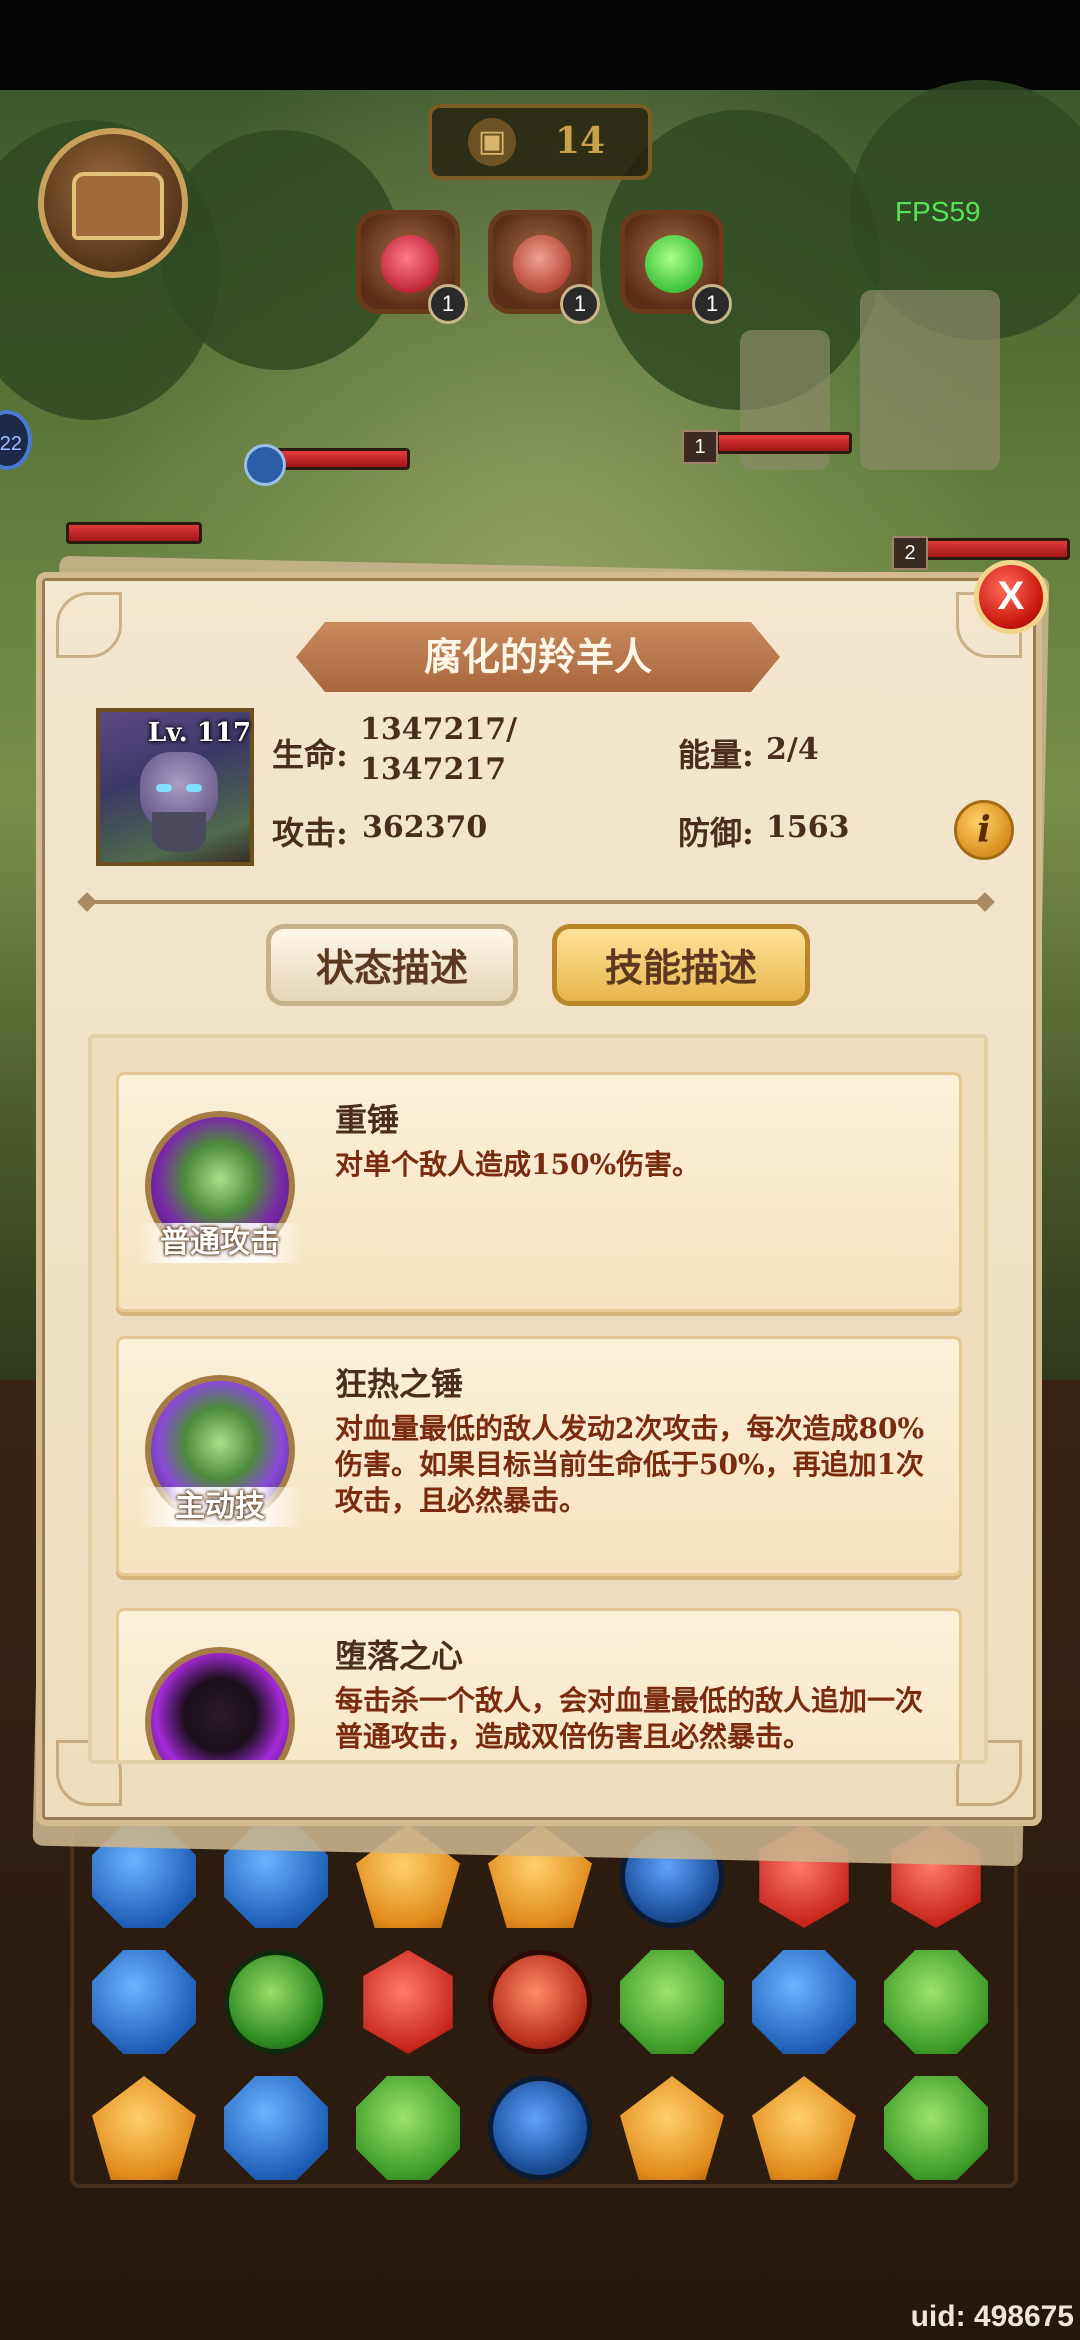 This screenshot has width=1080, height=2340. I want to click on attack-label: 攻击:, so click(310, 833).